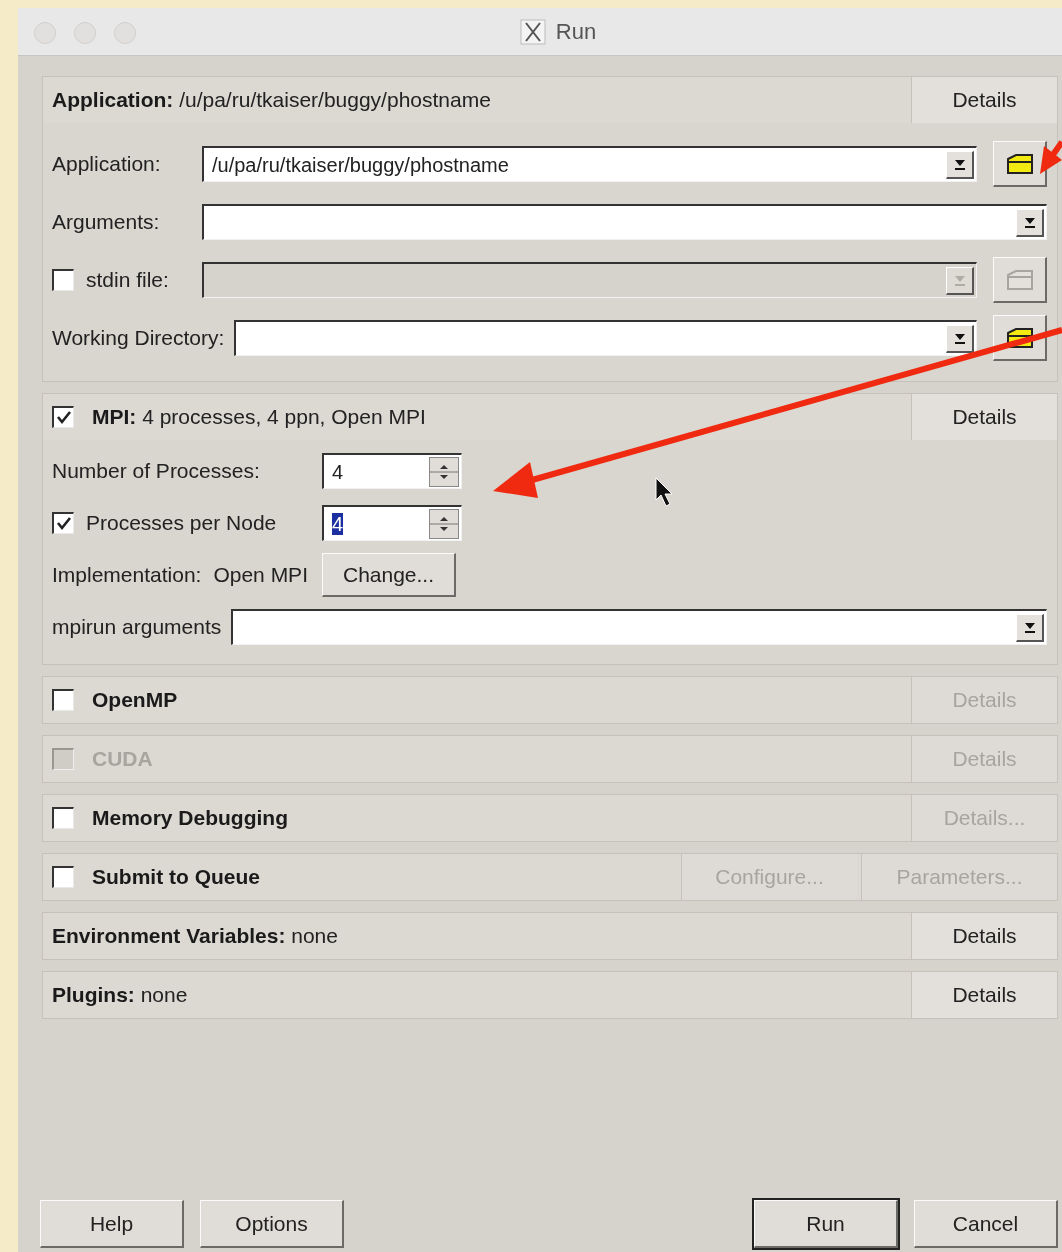 Image resolution: width=1062 pixels, height=1252 pixels. I want to click on dialog-button: Run, so click(826, 1224).